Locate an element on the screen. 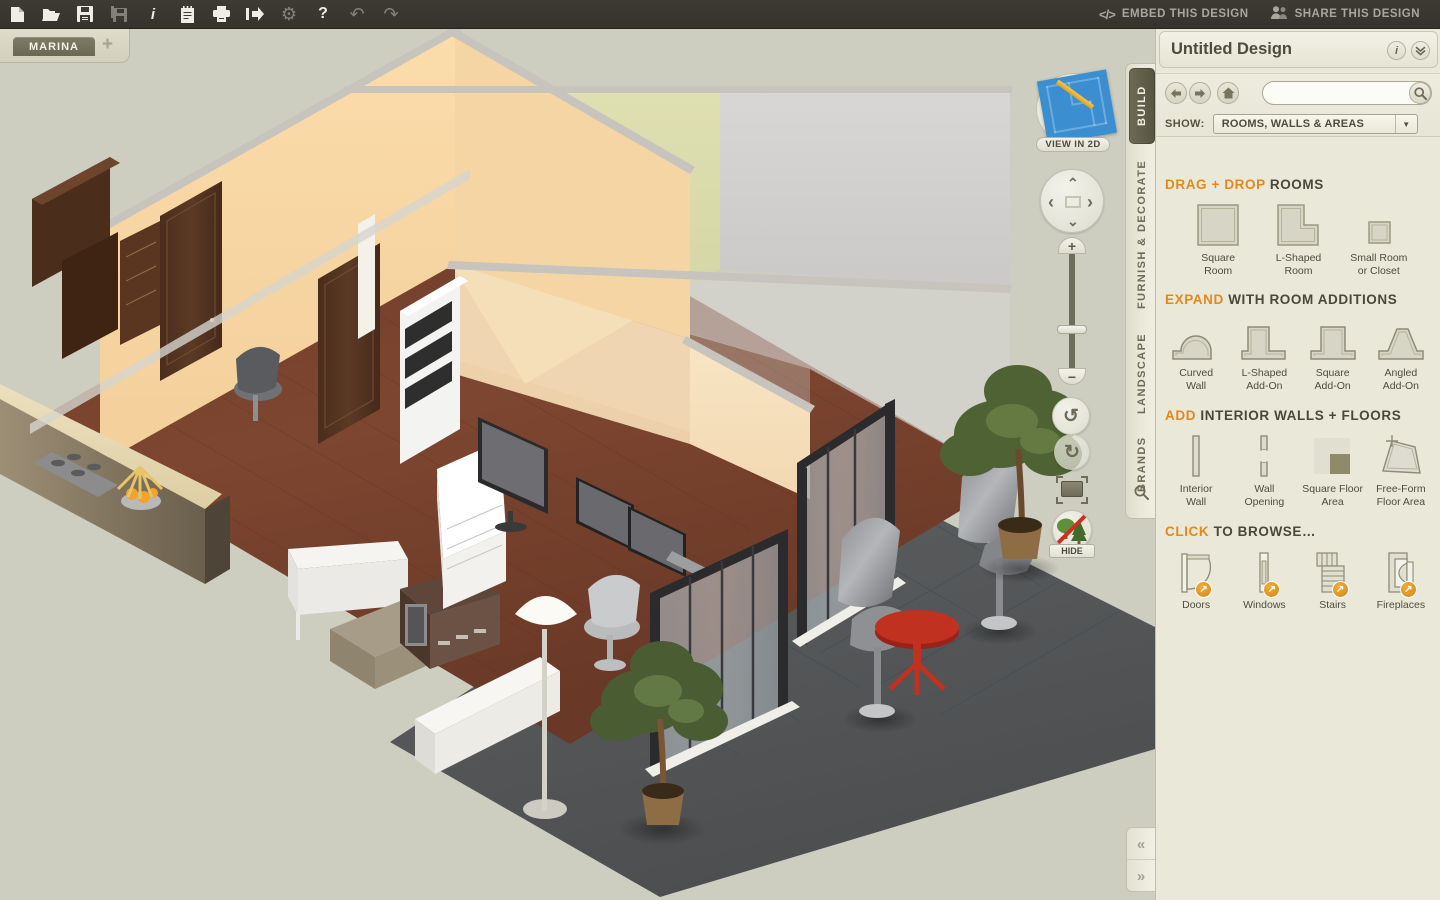 The image size is (1440, 900). panel-search-input is located at coordinates (1347, 93).